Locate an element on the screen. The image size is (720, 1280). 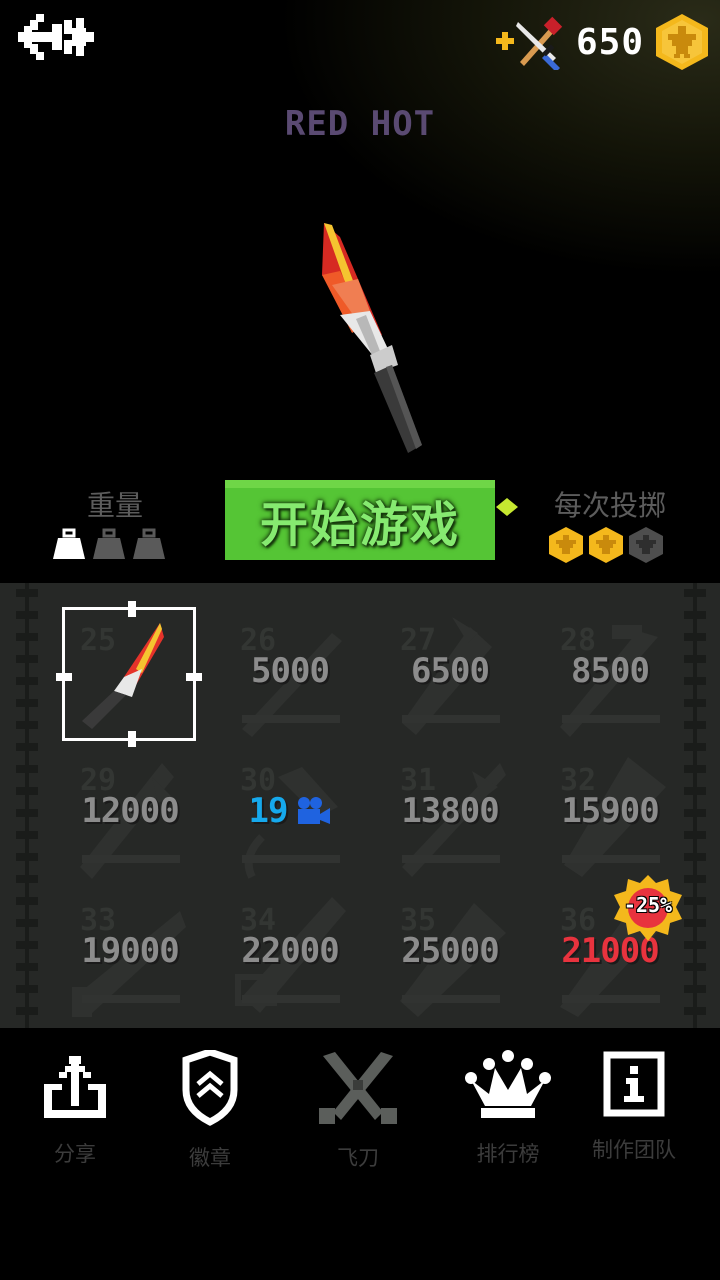
red-hot-knife-image is located at coordinates (372, 338).